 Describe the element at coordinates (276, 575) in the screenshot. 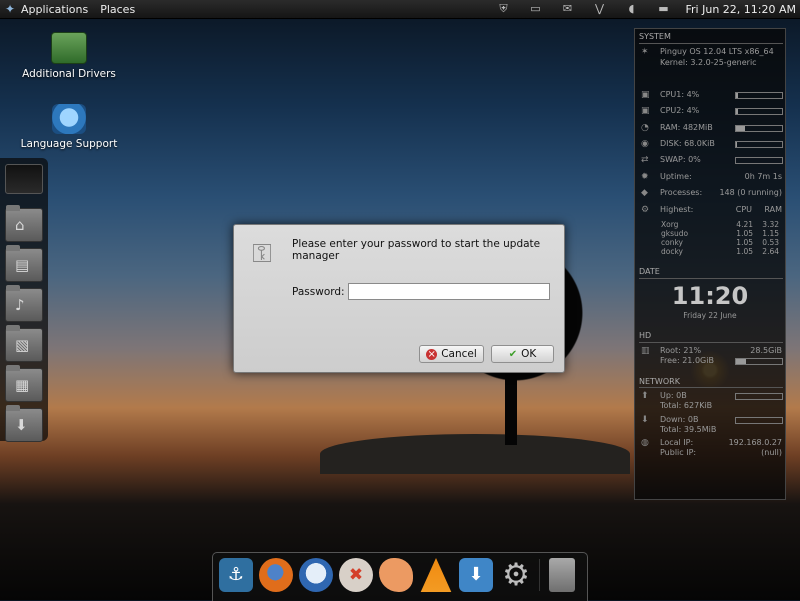

I see `firefox-icon` at that location.